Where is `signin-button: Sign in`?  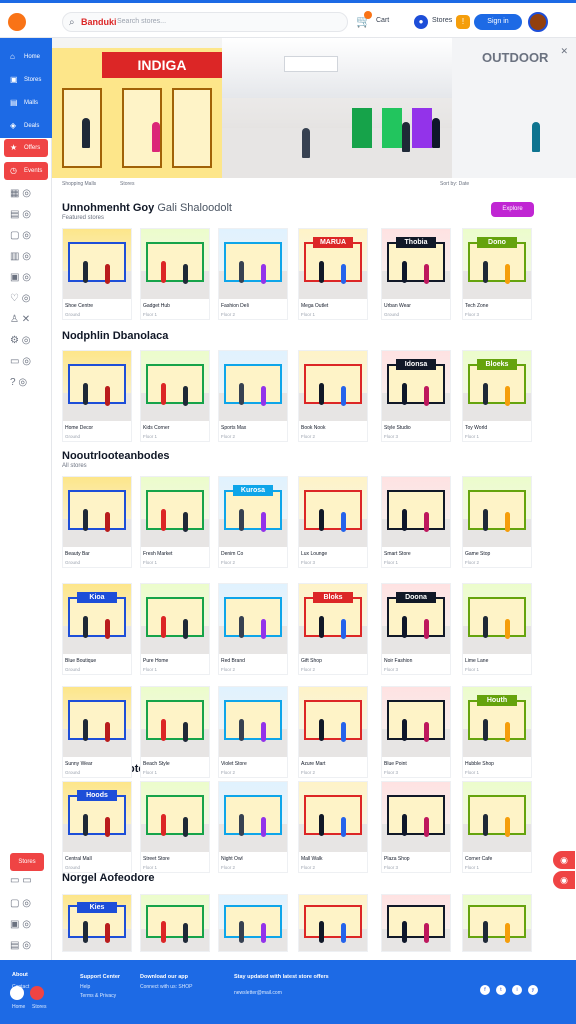 signin-button: Sign in is located at coordinates (498, 22).